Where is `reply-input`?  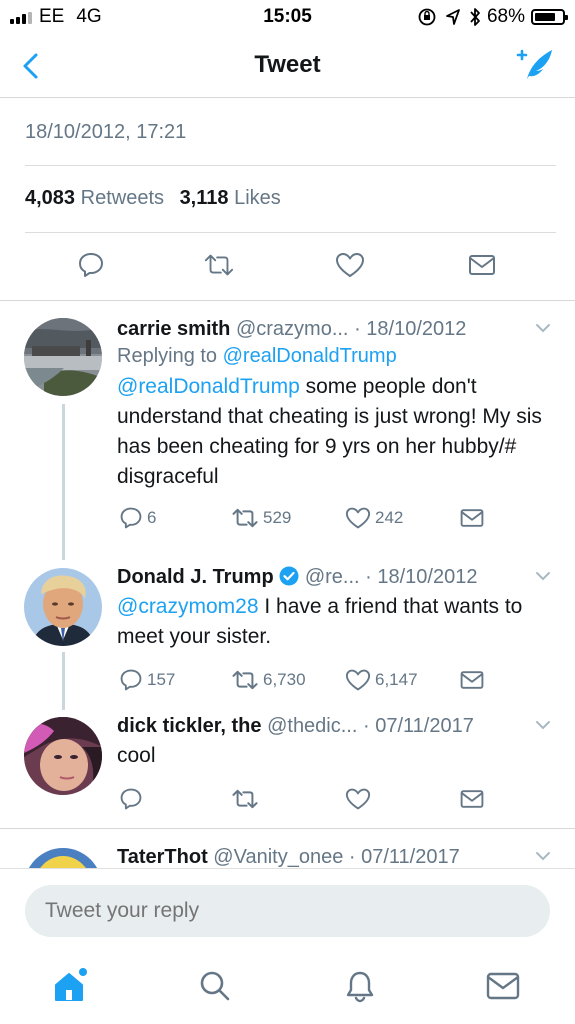
reply-input is located at coordinates (287, 911).